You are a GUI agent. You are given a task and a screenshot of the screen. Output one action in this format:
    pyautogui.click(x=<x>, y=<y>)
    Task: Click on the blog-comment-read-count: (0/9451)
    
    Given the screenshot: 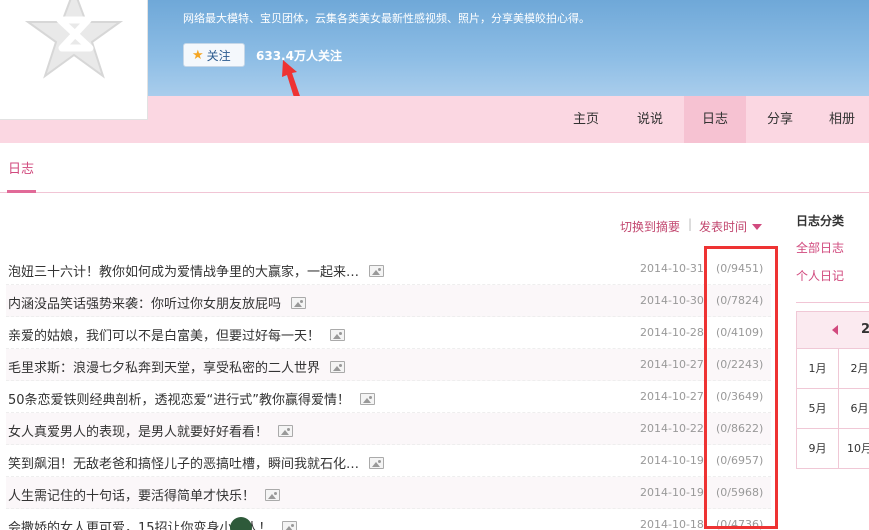 What is the action you would take?
    pyautogui.click(x=740, y=268)
    